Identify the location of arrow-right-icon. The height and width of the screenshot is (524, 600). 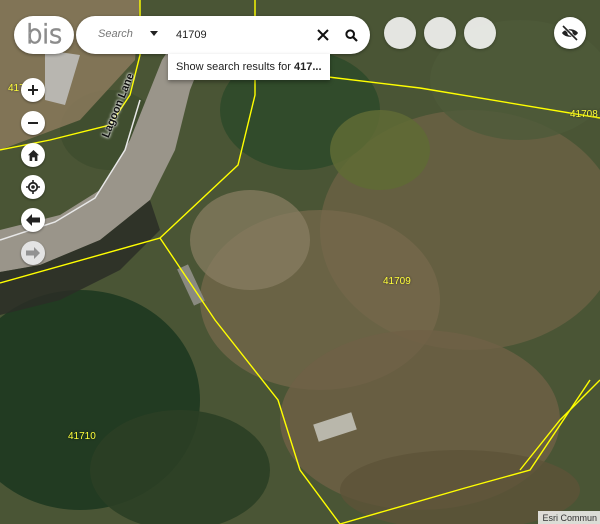
(33, 253).